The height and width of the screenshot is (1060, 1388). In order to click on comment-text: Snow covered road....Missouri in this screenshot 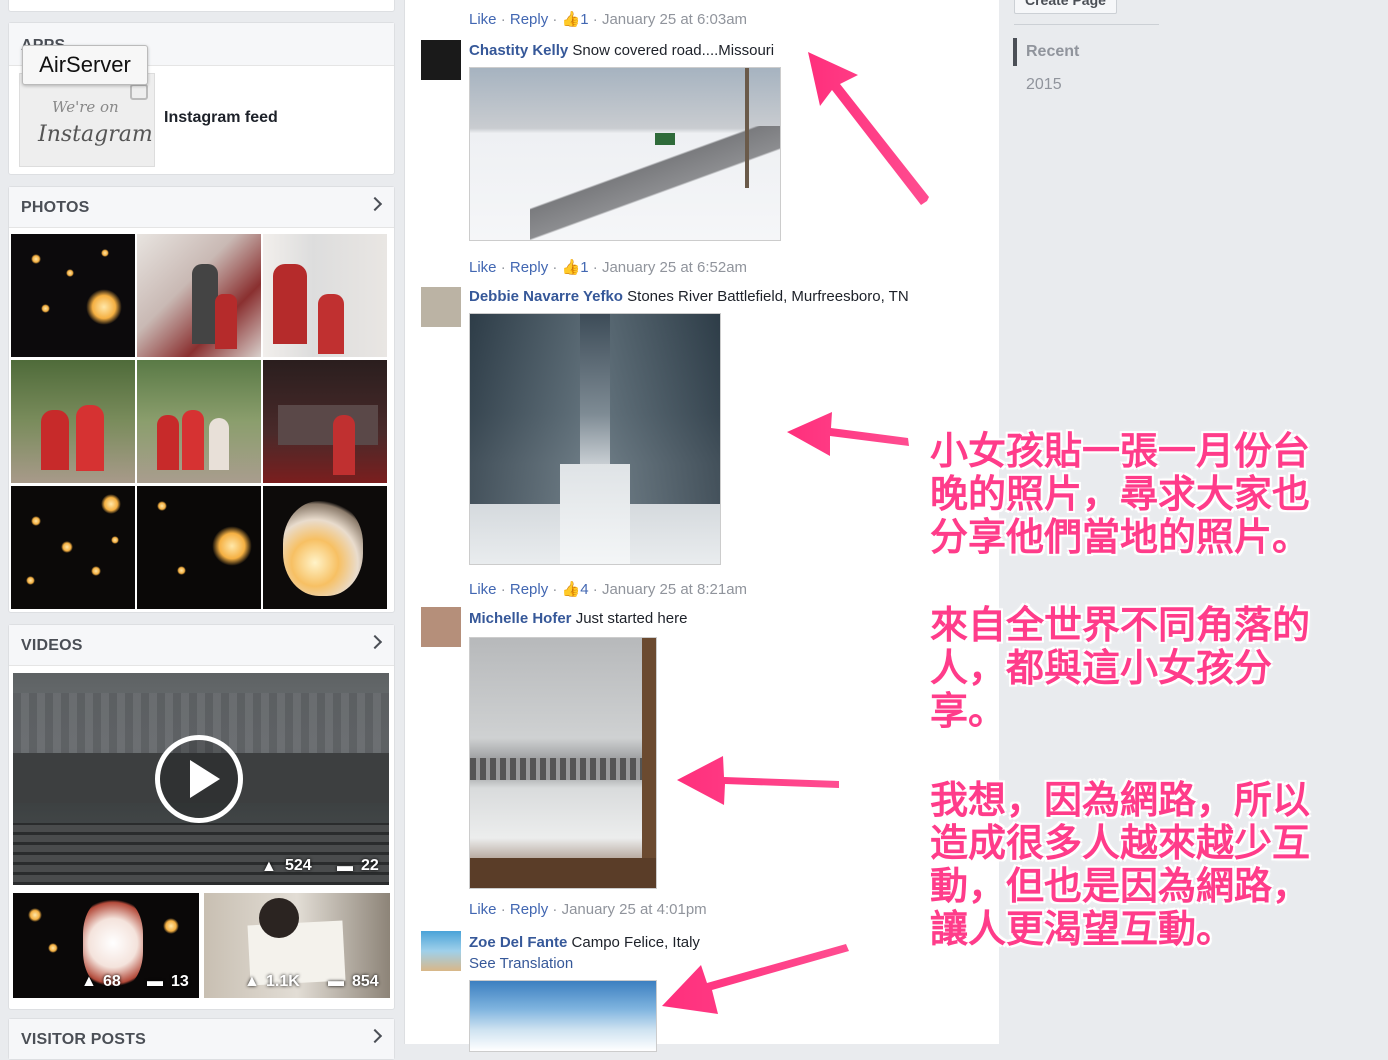, I will do `click(673, 50)`.